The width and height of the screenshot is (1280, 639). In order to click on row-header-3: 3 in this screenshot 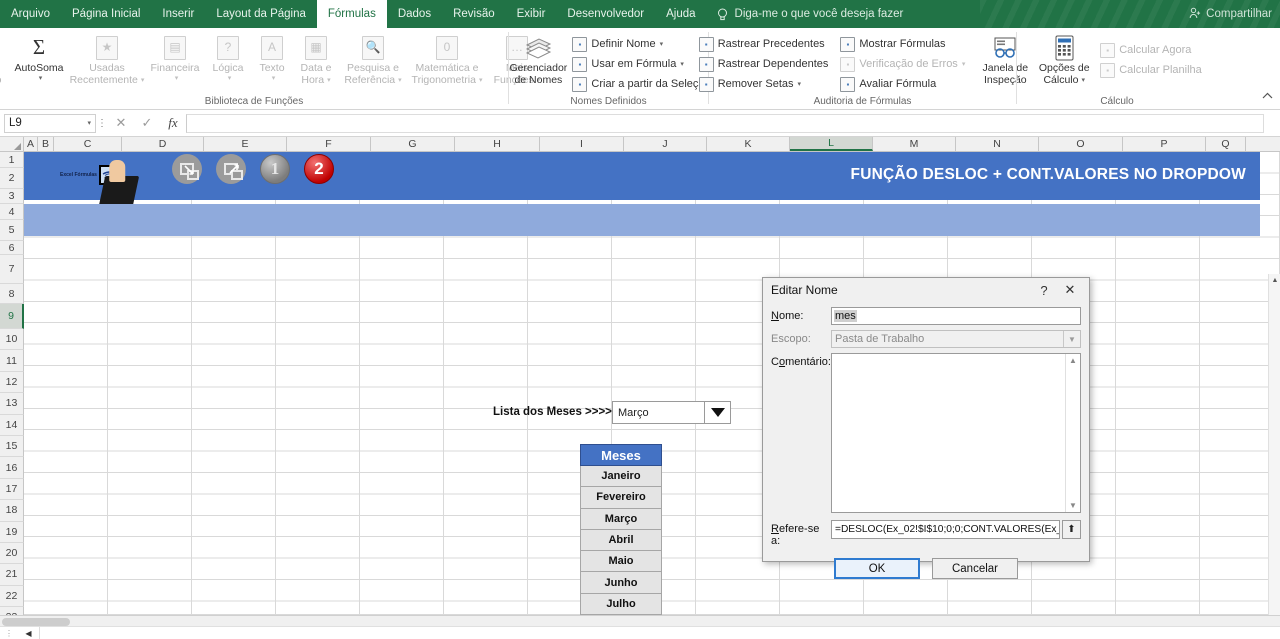, I will do `click(12, 196)`.